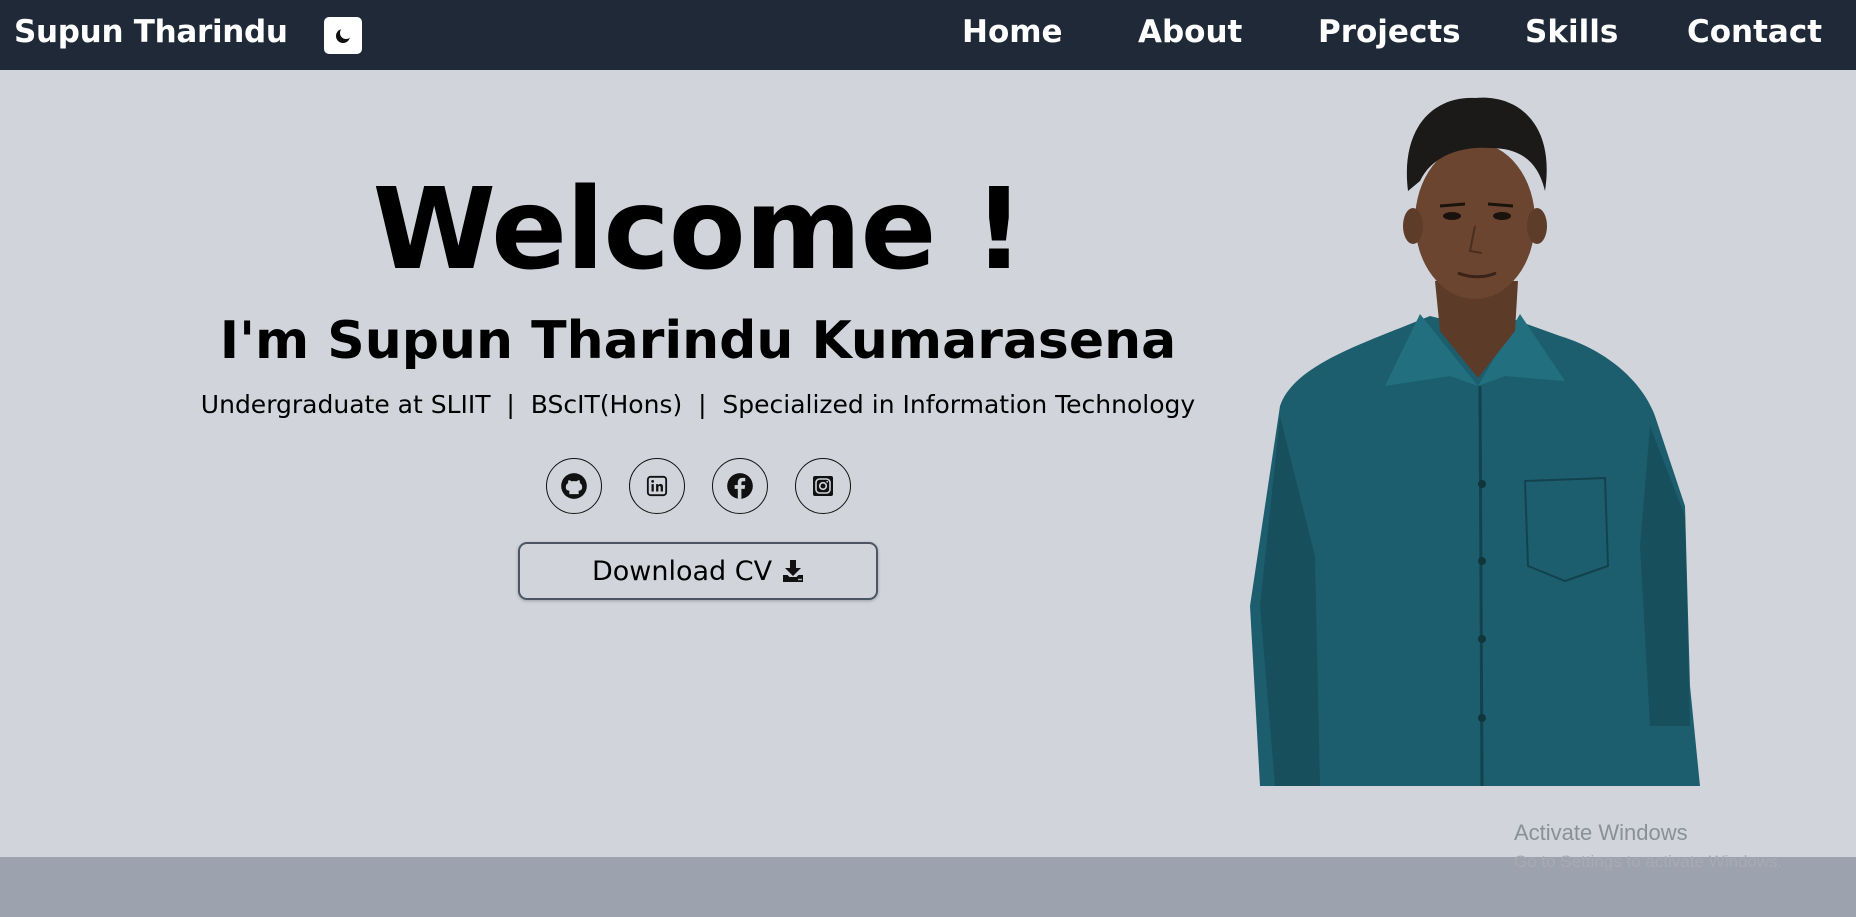 Image resolution: width=1856 pixels, height=917 pixels. What do you see at coordinates (1190, 32) in the screenshot?
I see `nav-about: About` at bounding box center [1190, 32].